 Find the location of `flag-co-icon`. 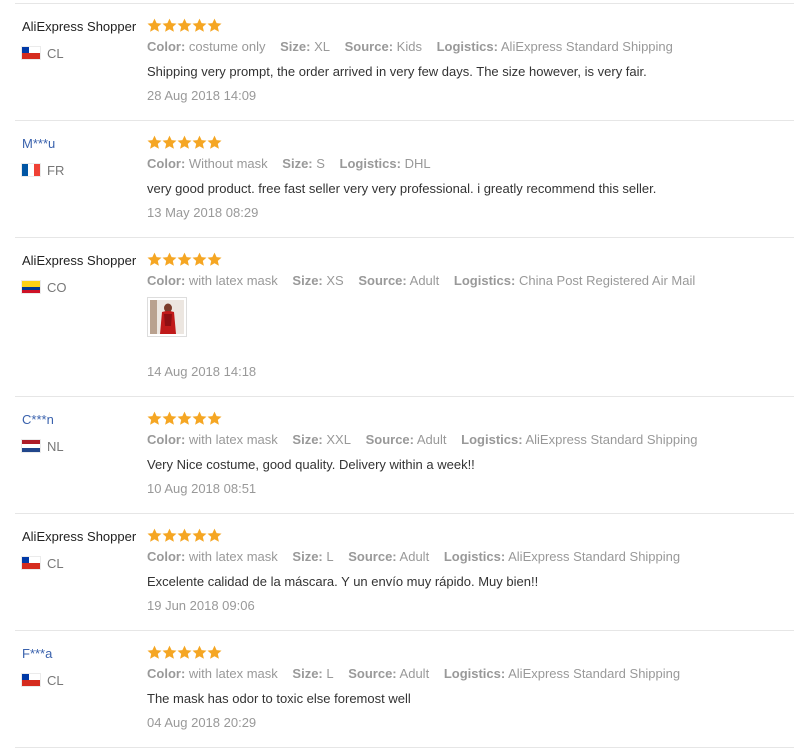

flag-co-icon is located at coordinates (31, 287).